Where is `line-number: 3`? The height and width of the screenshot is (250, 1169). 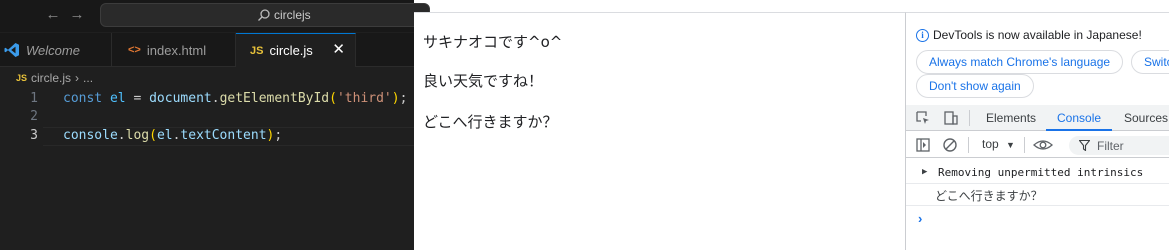
line-number: 3 is located at coordinates (34, 135).